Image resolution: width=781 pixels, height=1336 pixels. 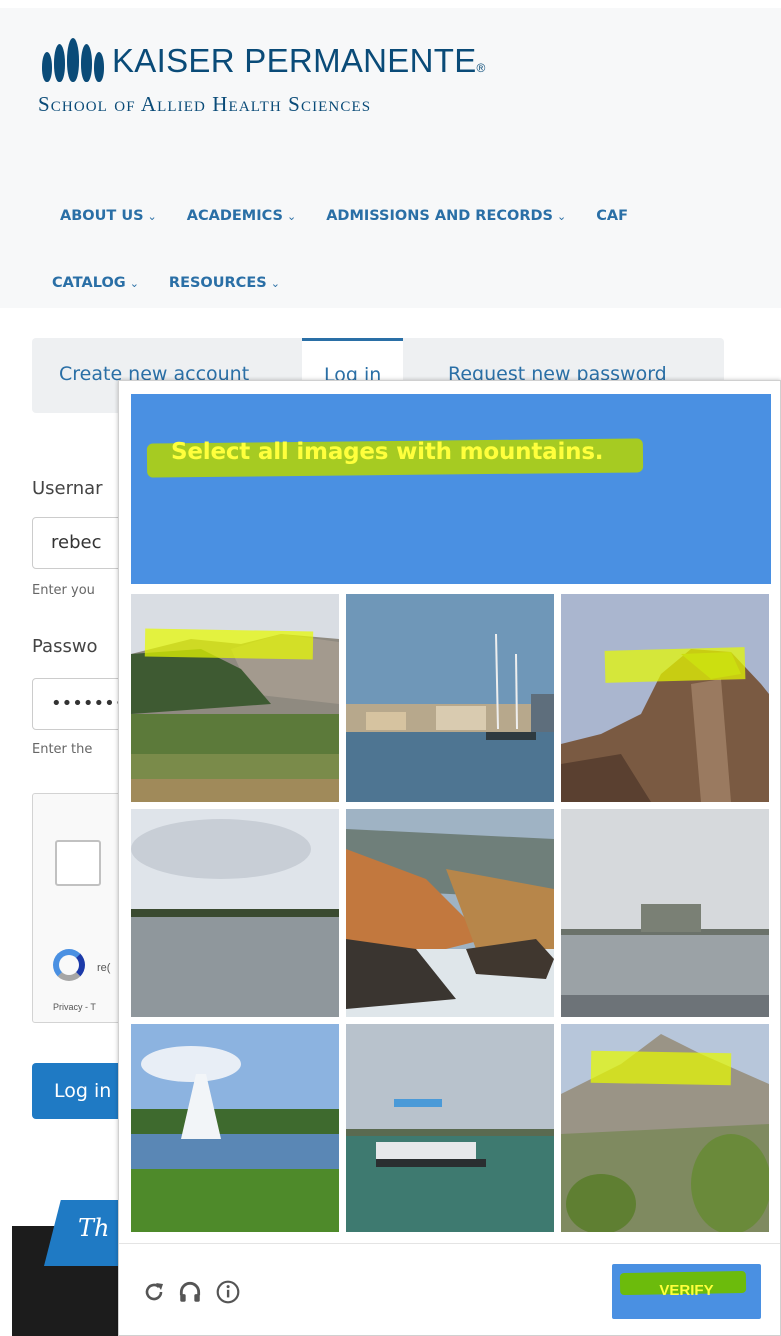 I want to click on recaptcha-name: re(, so click(x=104, y=968).